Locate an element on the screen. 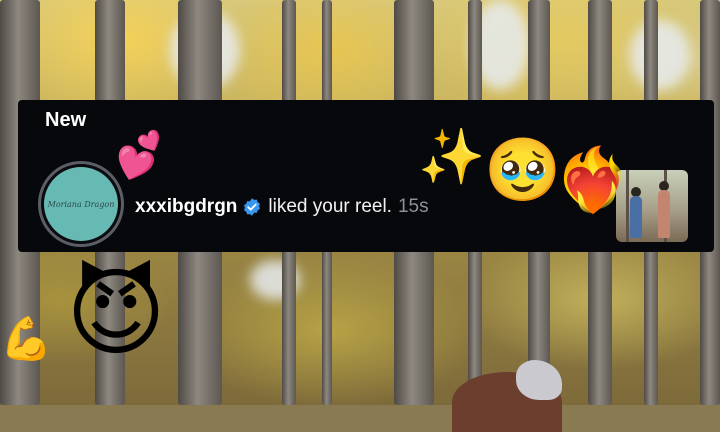 The image size is (720, 432). timestamp: 15s is located at coordinates (413, 206).